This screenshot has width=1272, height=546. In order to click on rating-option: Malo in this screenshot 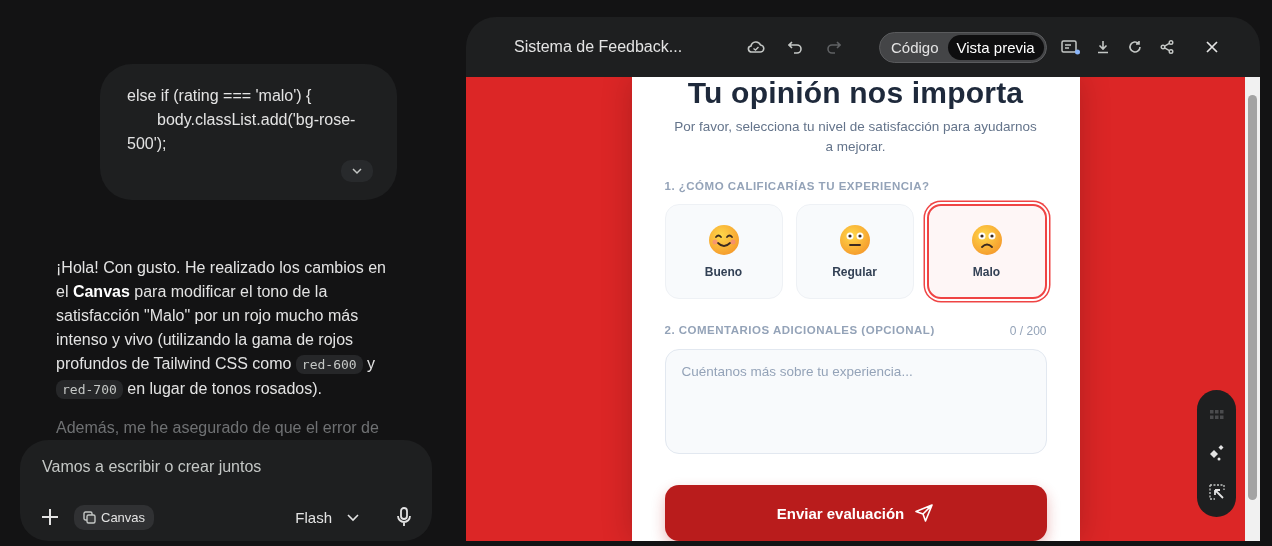, I will do `click(986, 251)`.